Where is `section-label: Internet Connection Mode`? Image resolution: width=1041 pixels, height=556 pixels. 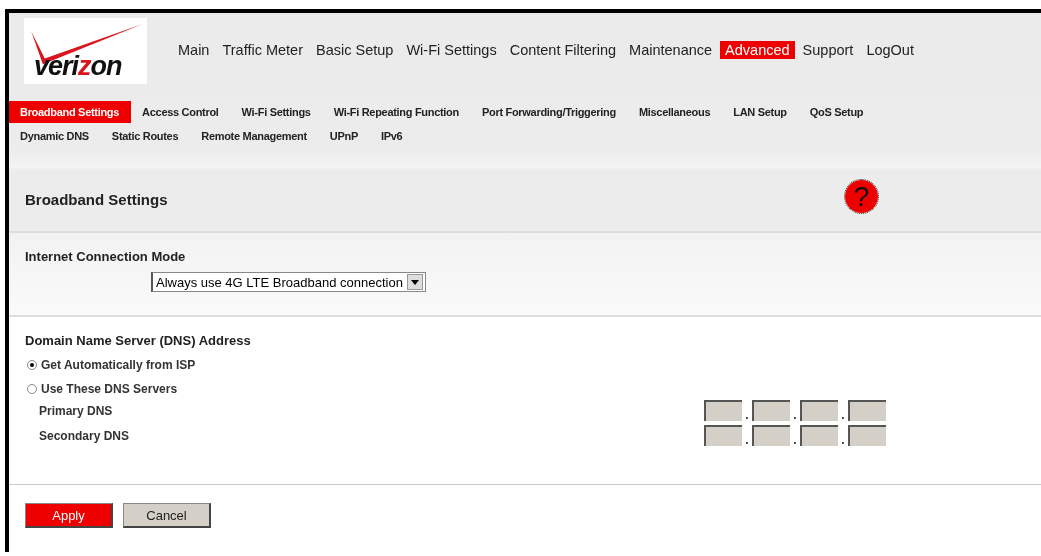 section-label: Internet Connection Mode is located at coordinates (106, 256).